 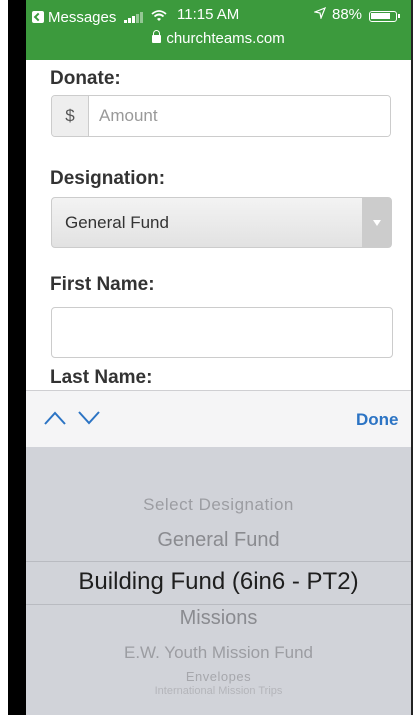 What do you see at coordinates (218, 418) in the screenshot?
I see `keyboard-accessory-toolbar: Done` at bounding box center [218, 418].